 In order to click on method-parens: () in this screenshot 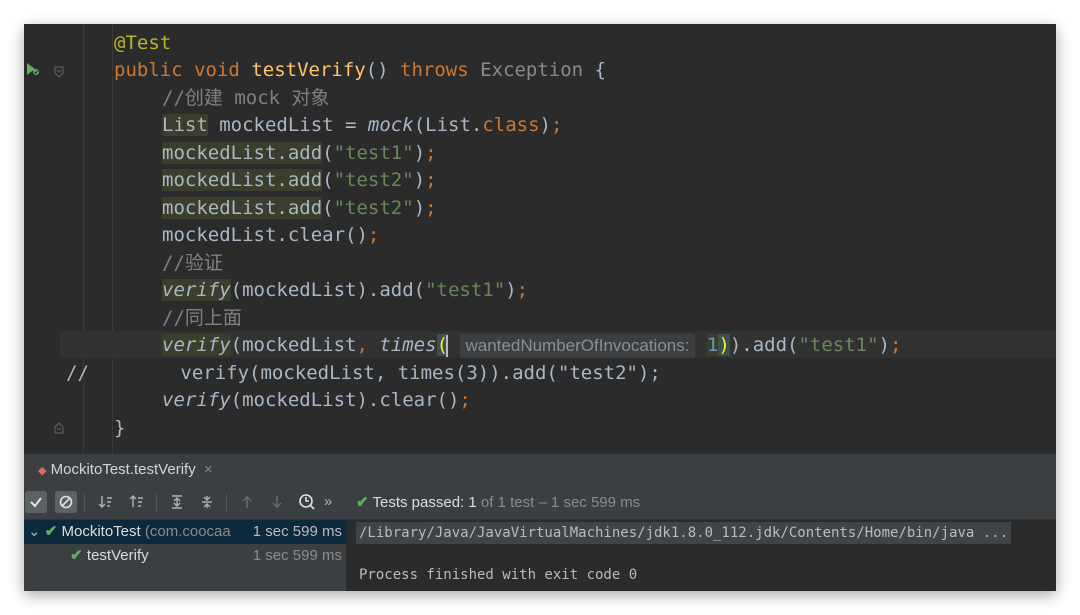, I will do `click(377, 70)`.